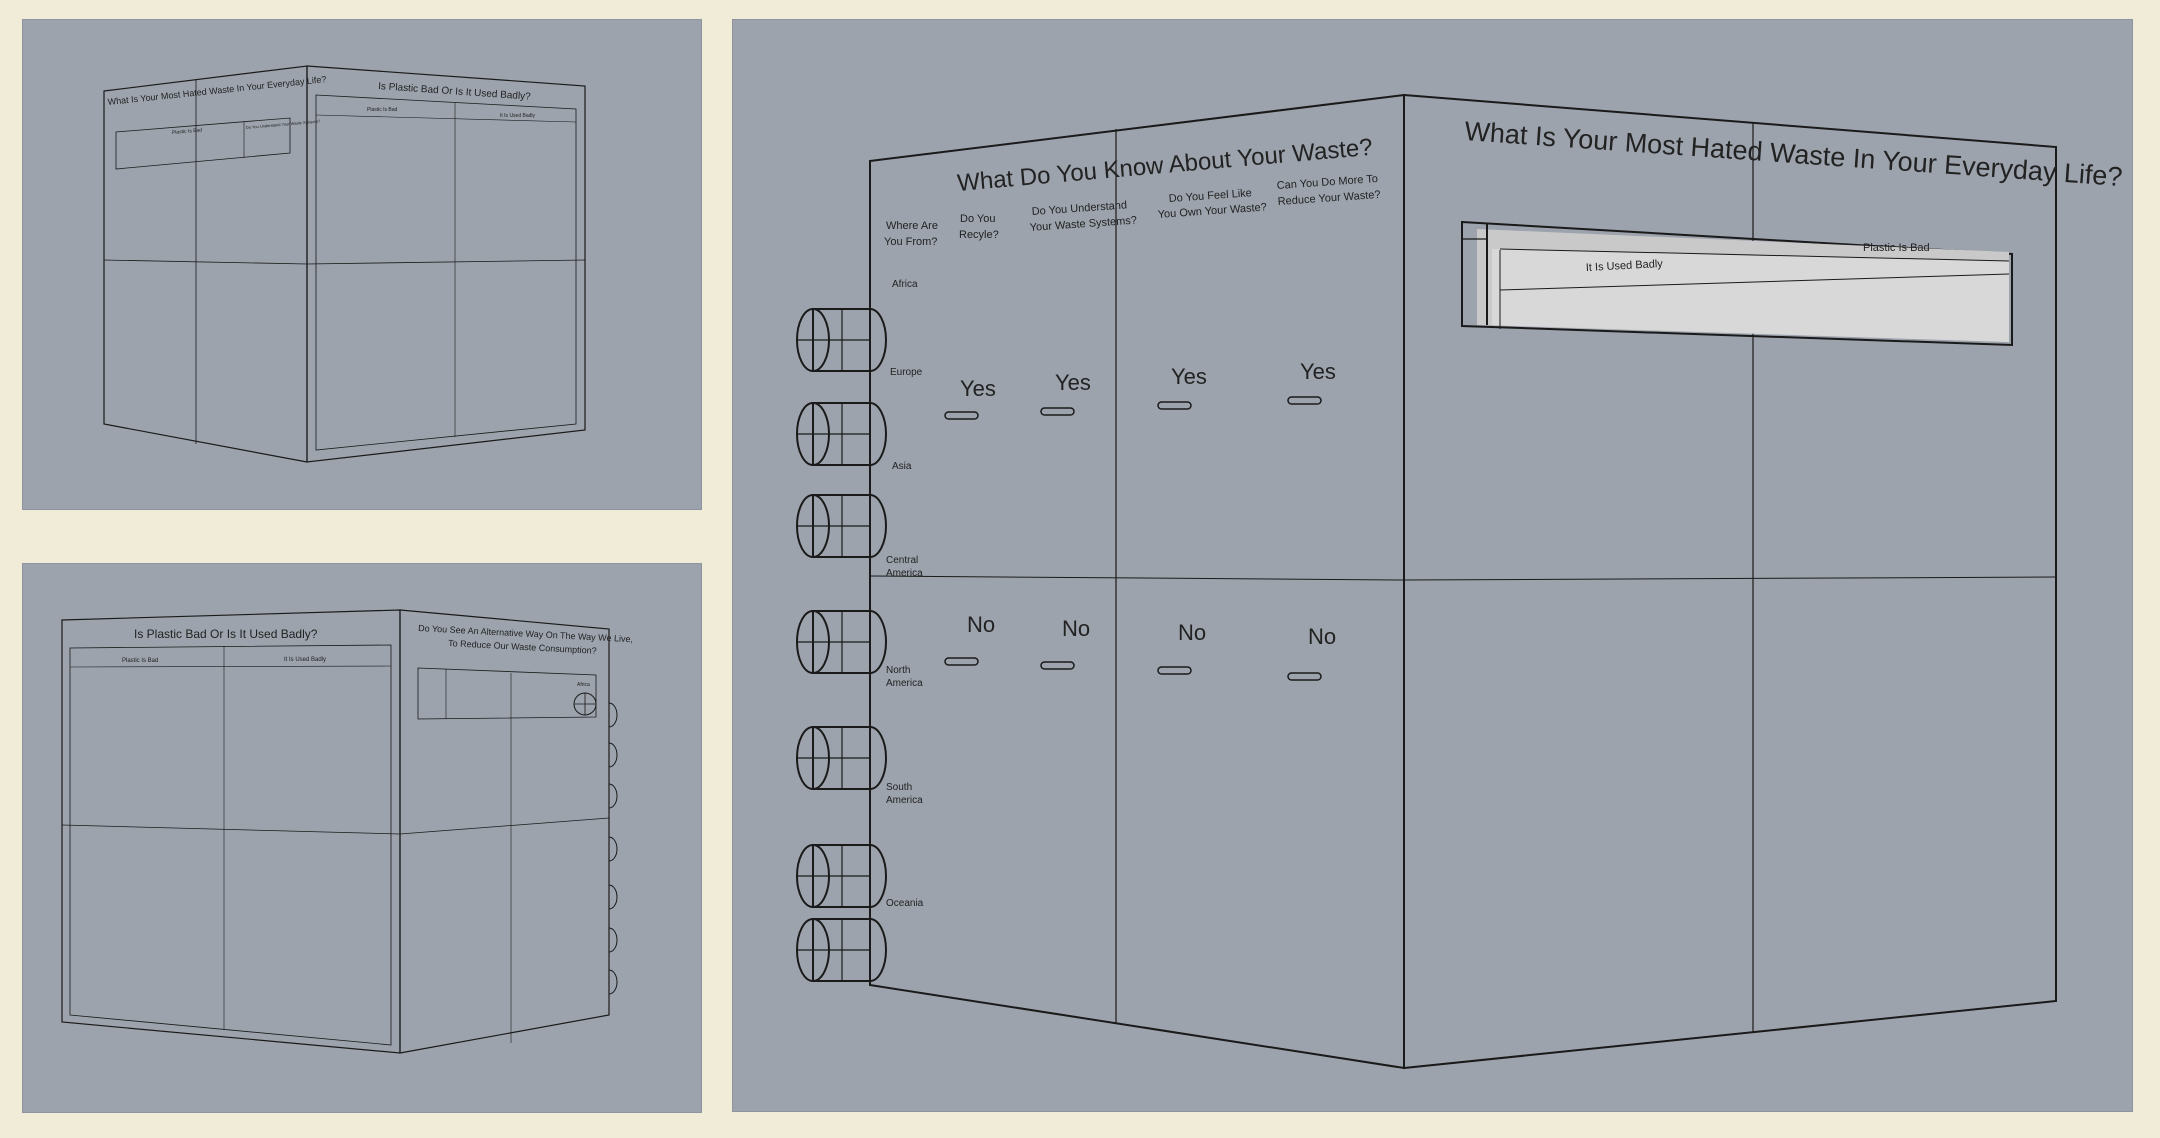 This screenshot has width=2160, height=1138. Describe the element at coordinates (898, 670) in the screenshot. I see `region-north-america-l1: North` at that location.